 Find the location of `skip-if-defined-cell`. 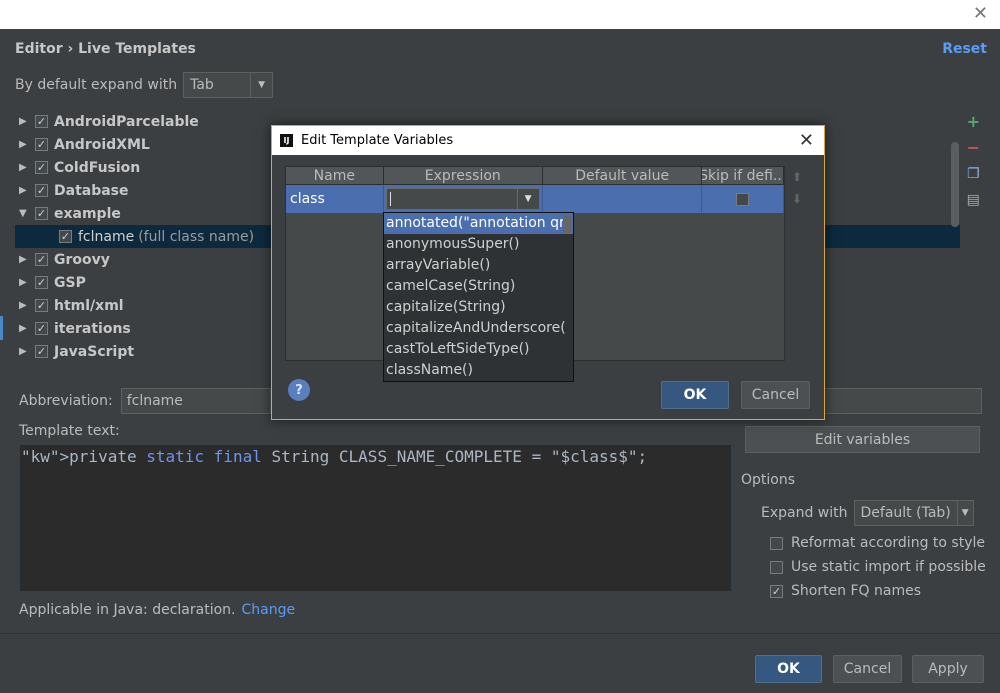

skip-if-defined-cell is located at coordinates (743, 199).